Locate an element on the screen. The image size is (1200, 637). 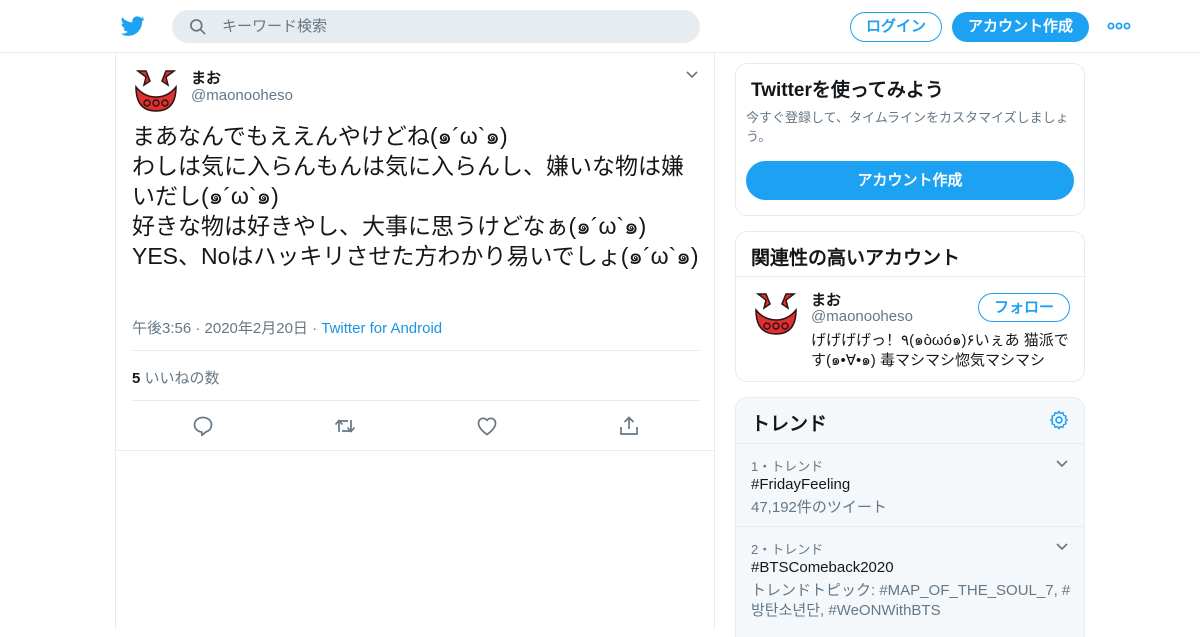
login-button: ログイン is located at coordinates (896, 27).